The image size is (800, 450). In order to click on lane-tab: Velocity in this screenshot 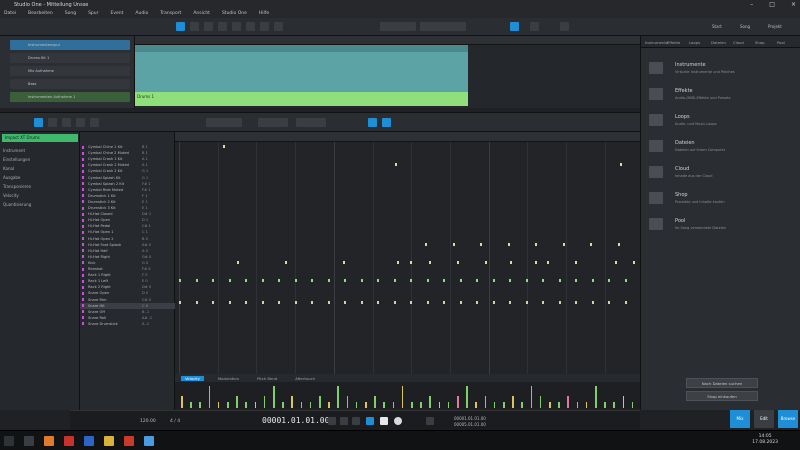, I will do `click(192, 378)`.